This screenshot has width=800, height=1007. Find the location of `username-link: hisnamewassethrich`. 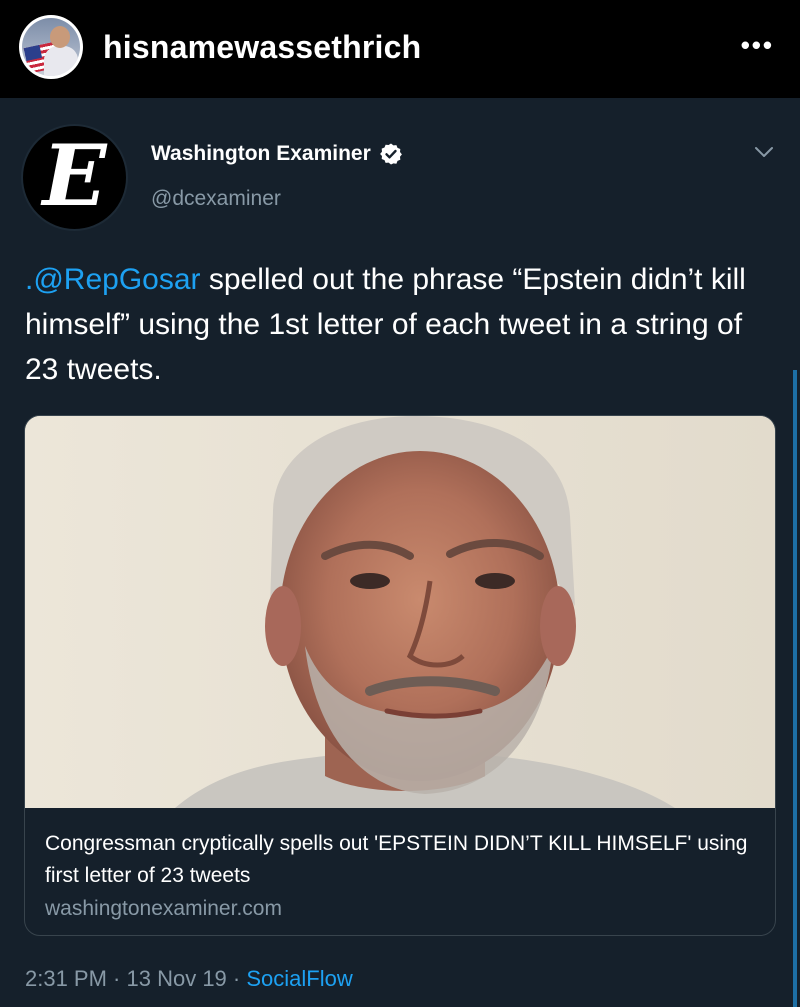

username-link: hisnamewassethrich is located at coordinates (262, 47).